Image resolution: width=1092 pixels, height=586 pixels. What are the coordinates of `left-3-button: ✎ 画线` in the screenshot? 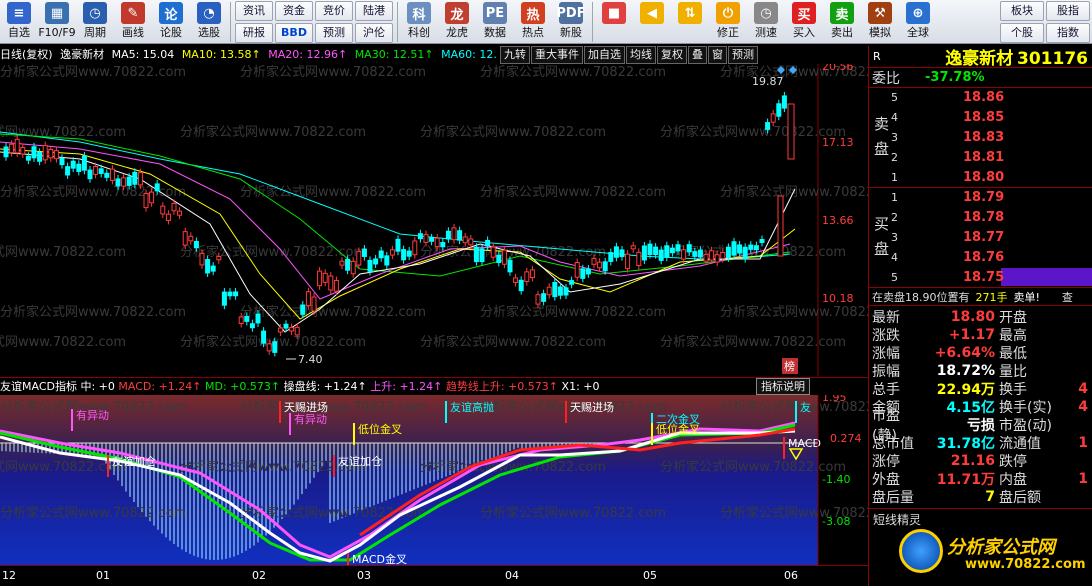 It's located at (133, 22).